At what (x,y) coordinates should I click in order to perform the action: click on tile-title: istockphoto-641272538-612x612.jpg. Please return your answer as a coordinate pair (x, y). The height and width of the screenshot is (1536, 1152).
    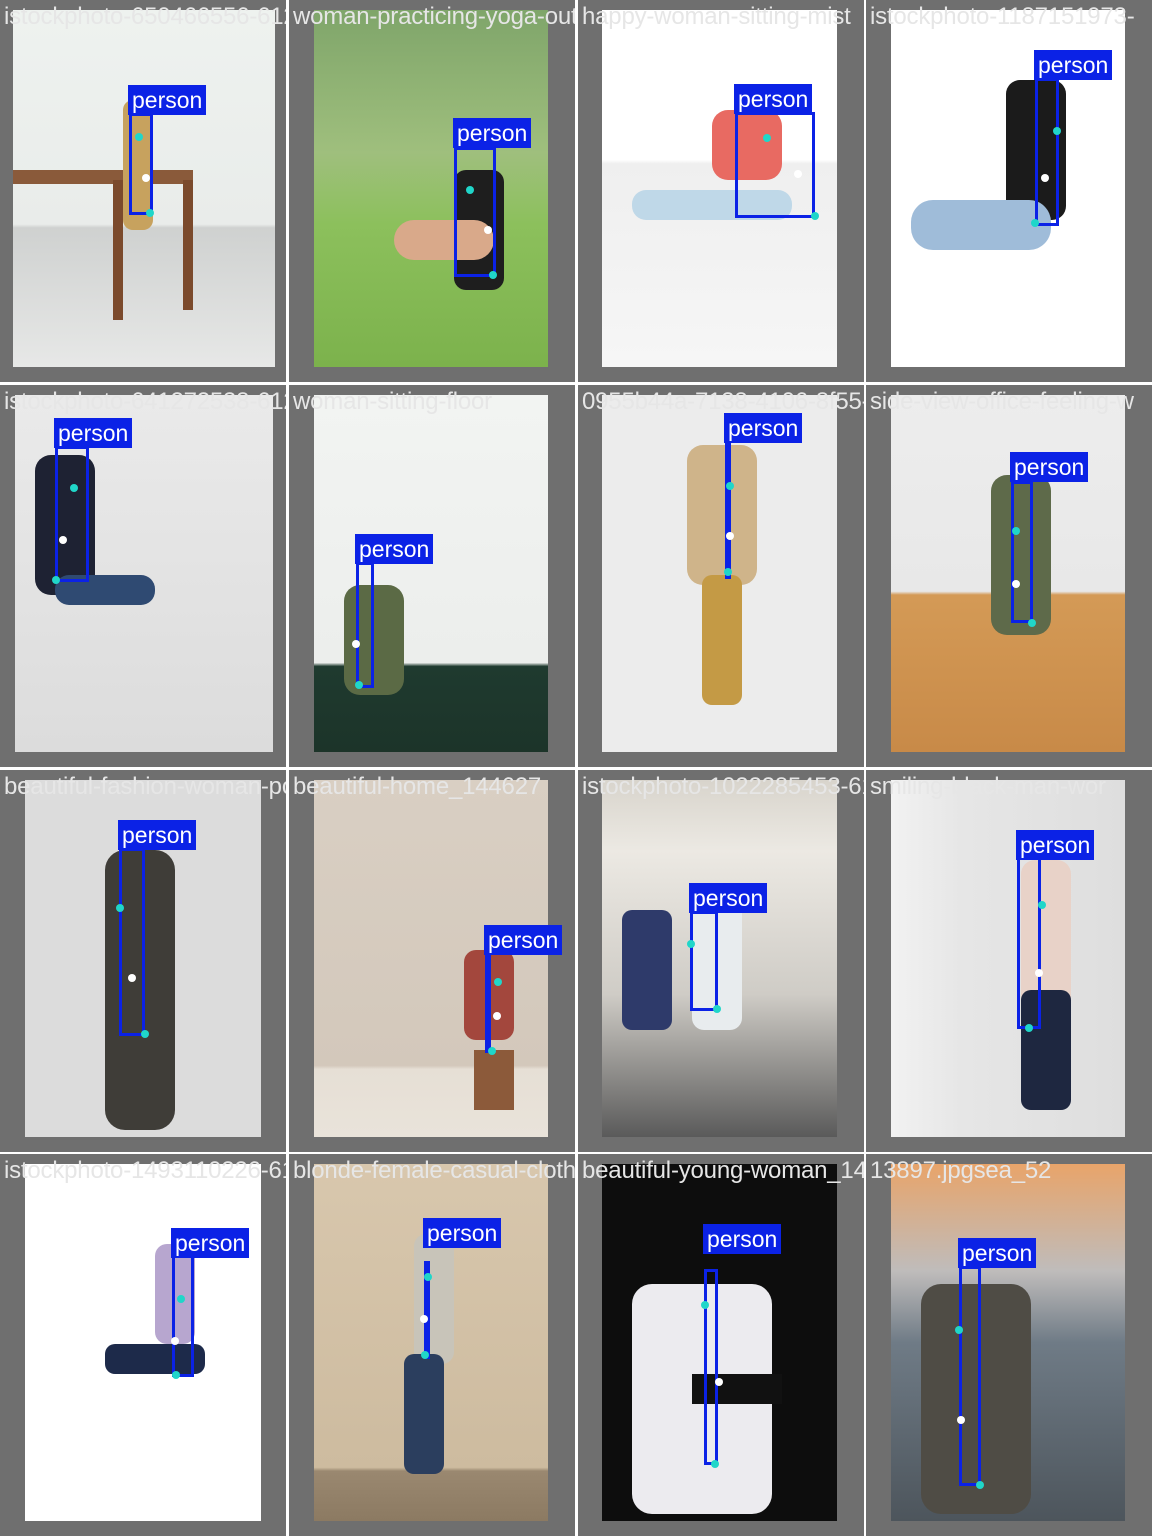
    Looking at the image, I should click on (145, 401).